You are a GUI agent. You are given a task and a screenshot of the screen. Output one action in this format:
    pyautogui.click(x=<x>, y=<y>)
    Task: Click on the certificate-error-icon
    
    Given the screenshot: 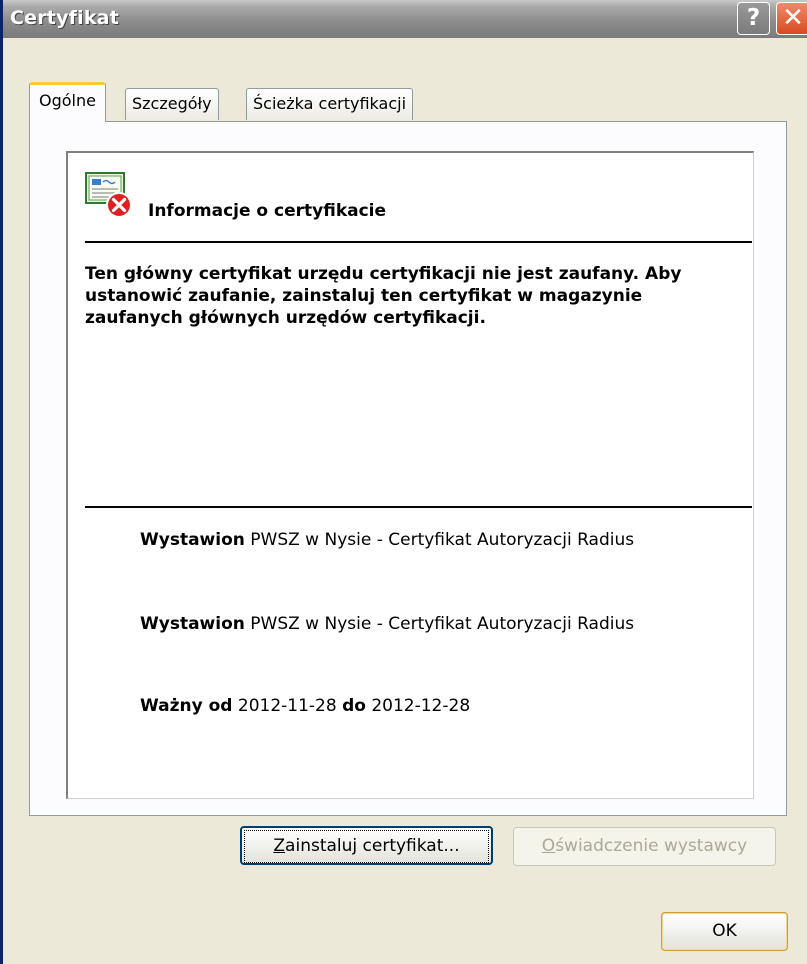 What is the action you would take?
    pyautogui.click(x=108, y=195)
    